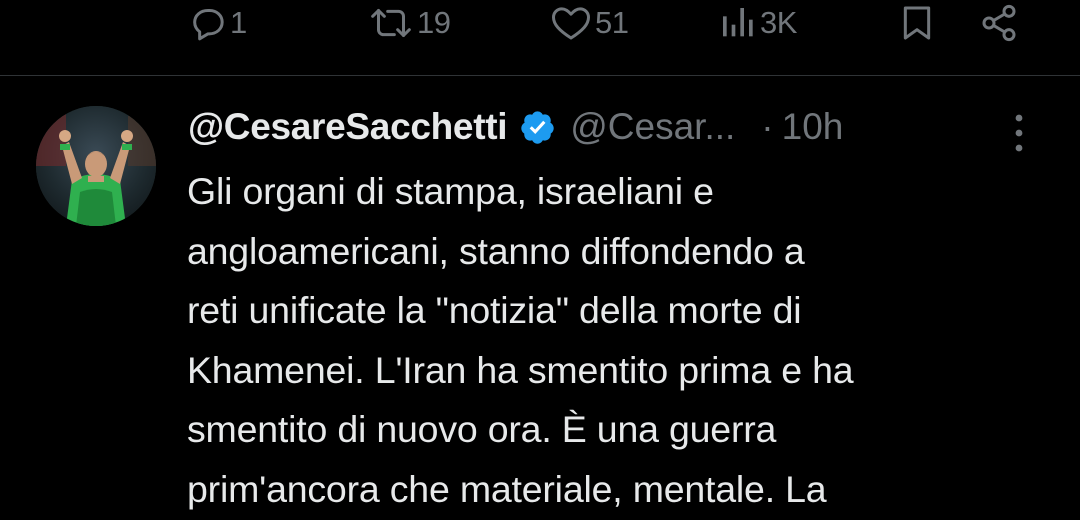 The image size is (1080, 520). I want to click on display-name: @CesareSacchetti, so click(348, 127).